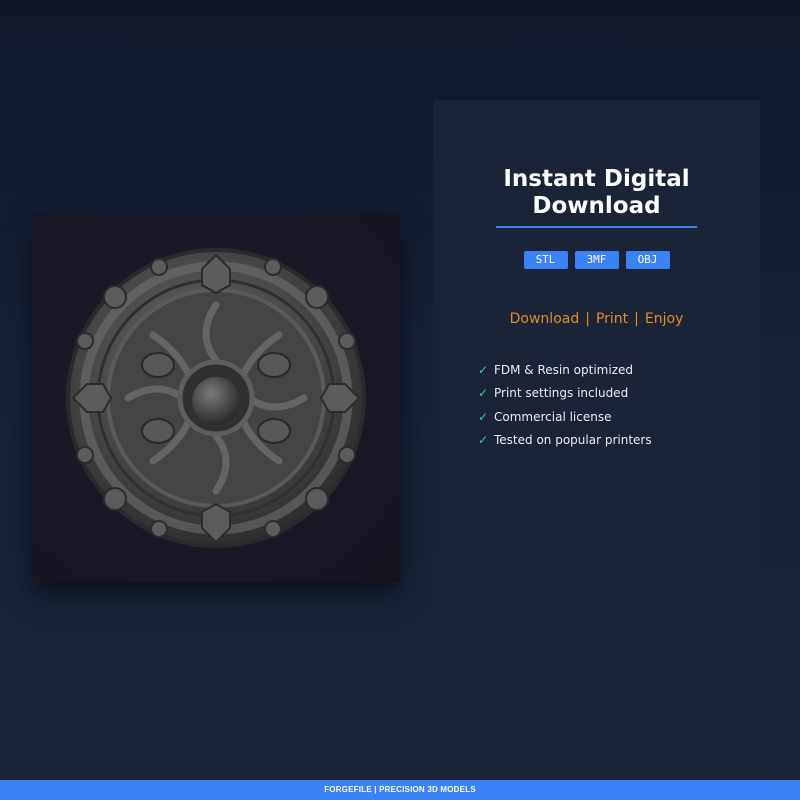 Image resolution: width=800 pixels, height=800 pixels. I want to click on footer-brand: FORGEFILE, so click(348, 789).